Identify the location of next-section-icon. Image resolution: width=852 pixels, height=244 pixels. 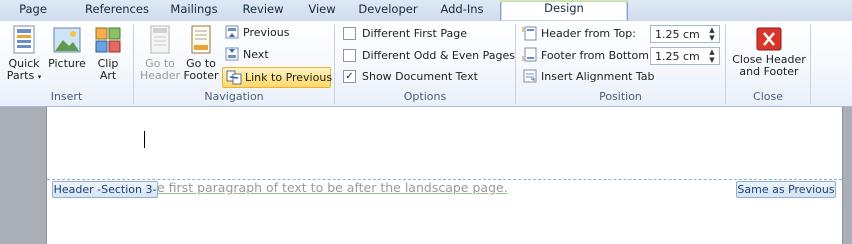
(232, 54).